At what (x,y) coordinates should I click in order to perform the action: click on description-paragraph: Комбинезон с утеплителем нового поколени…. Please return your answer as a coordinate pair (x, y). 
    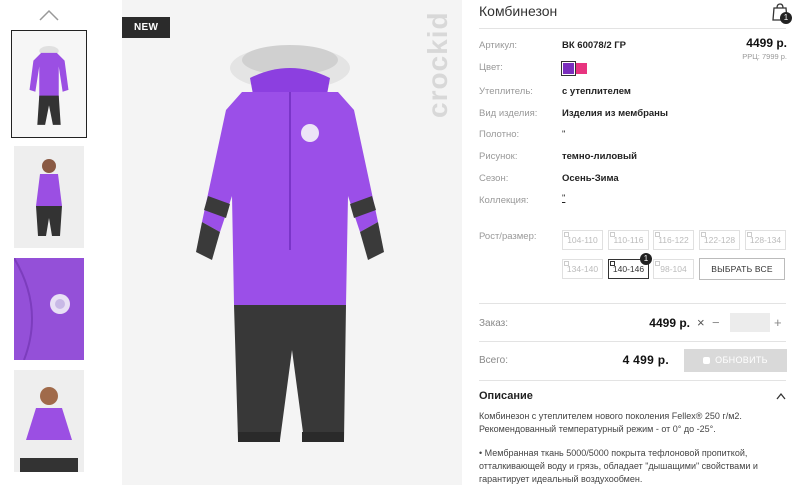
    Looking at the image, I should click on (610, 422).